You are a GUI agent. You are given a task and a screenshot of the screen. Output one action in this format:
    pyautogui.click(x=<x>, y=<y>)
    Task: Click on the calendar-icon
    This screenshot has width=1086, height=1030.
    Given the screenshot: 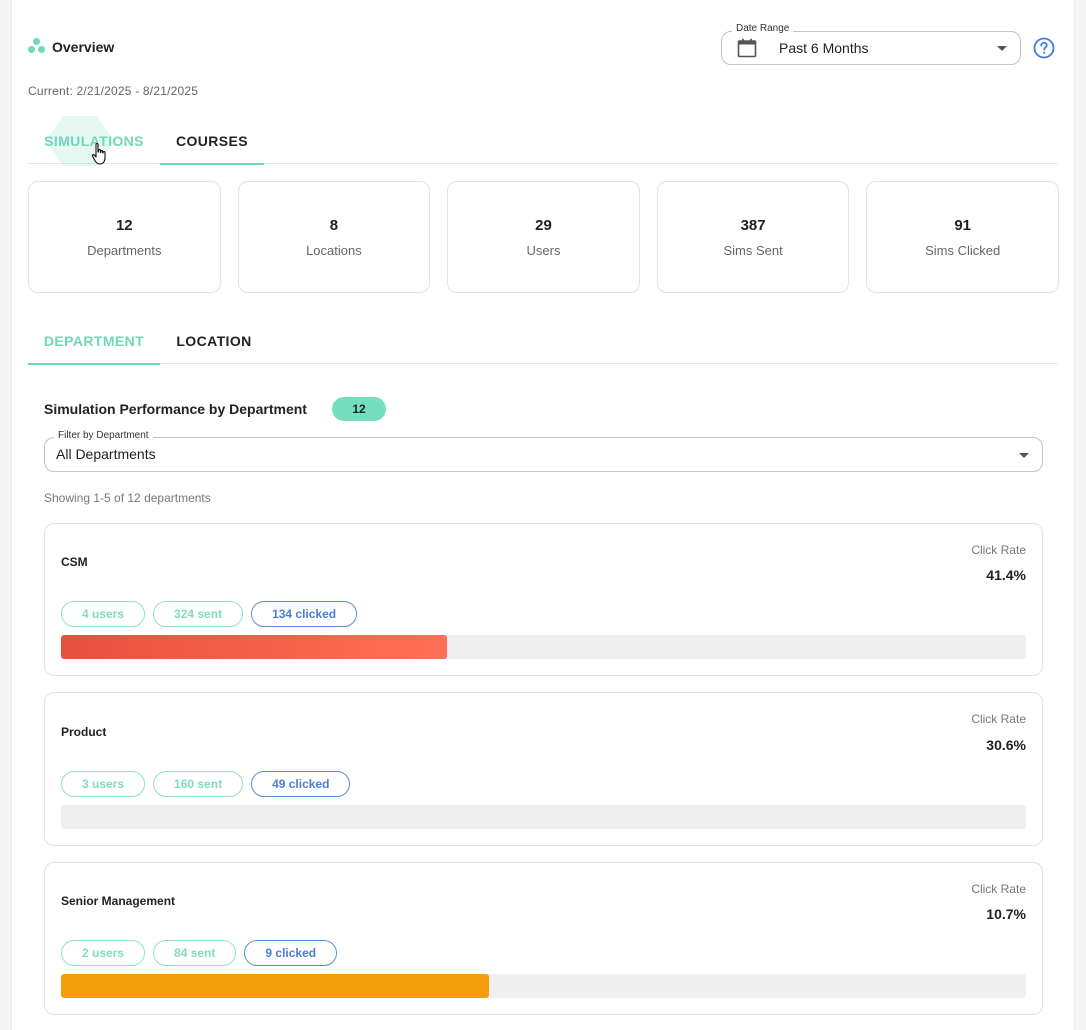 What is the action you would take?
    pyautogui.click(x=747, y=48)
    